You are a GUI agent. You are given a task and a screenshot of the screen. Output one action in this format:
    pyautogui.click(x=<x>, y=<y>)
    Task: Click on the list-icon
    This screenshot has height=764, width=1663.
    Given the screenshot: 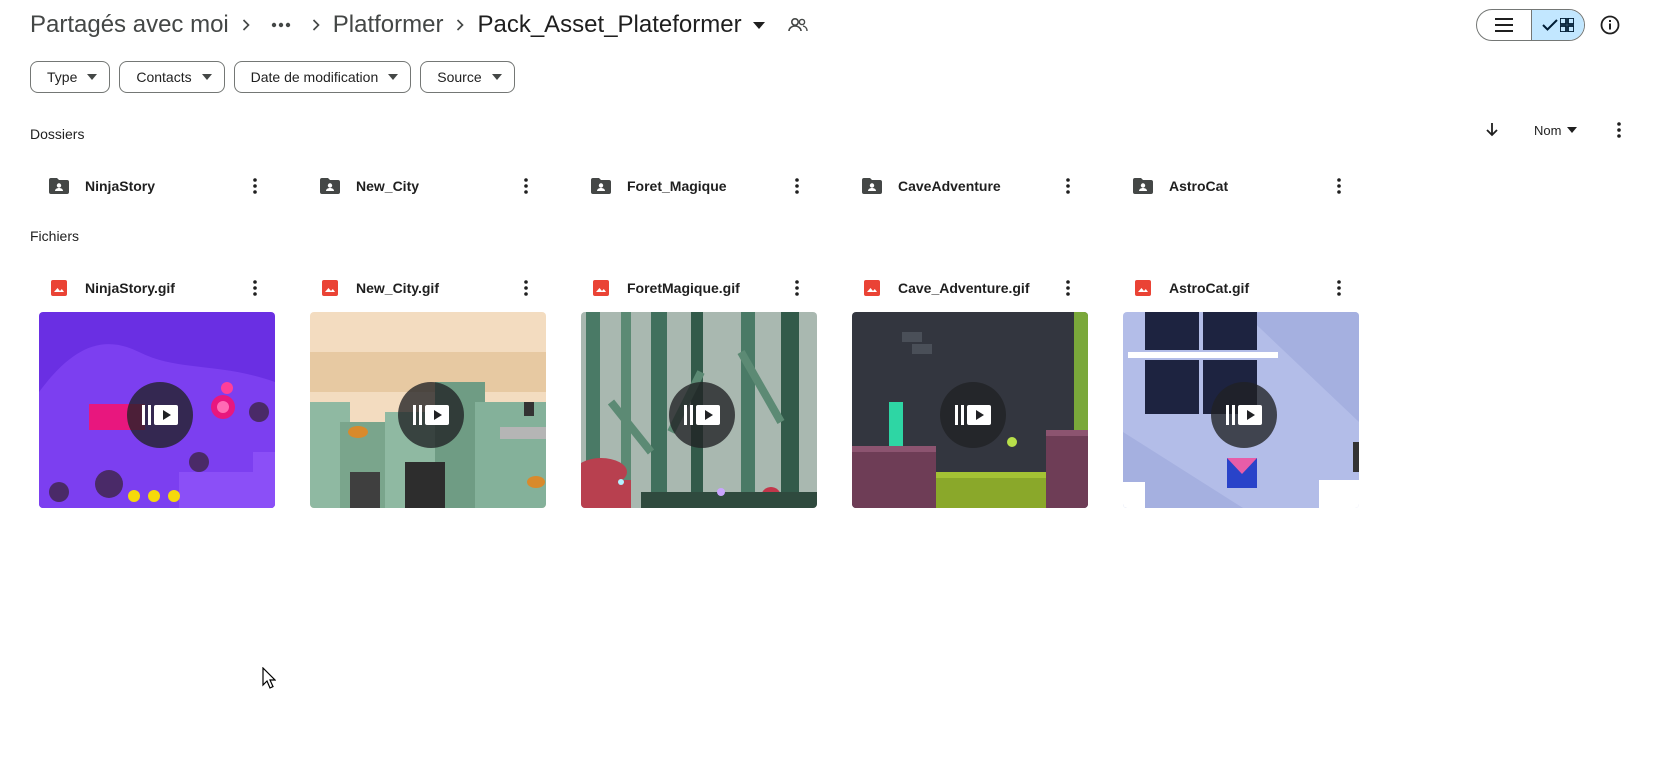 What is the action you would take?
    pyautogui.click(x=1504, y=25)
    